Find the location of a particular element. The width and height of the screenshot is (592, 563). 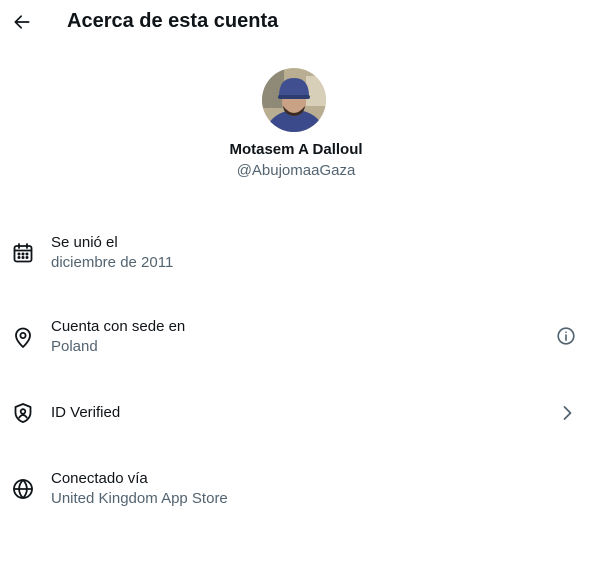

shield-icon is located at coordinates (23, 413).